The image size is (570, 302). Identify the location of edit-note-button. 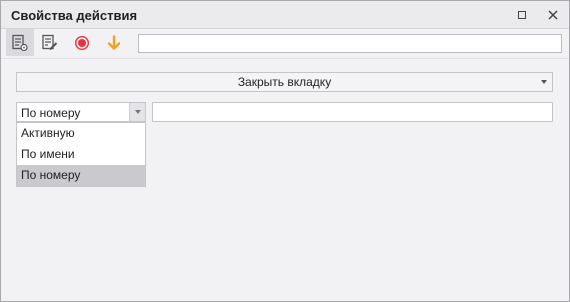
(50, 42).